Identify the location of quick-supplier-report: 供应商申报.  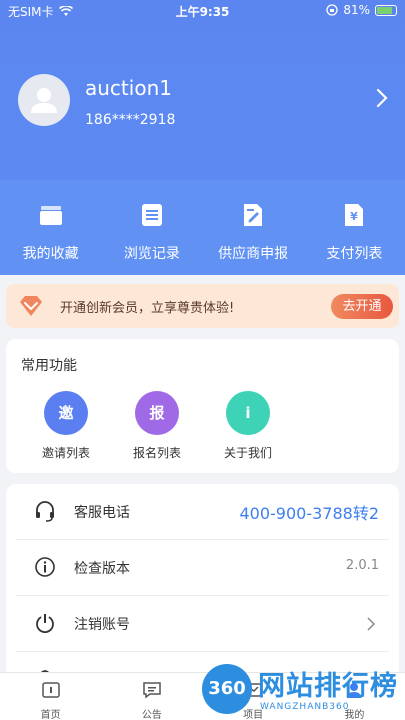
(253, 227).